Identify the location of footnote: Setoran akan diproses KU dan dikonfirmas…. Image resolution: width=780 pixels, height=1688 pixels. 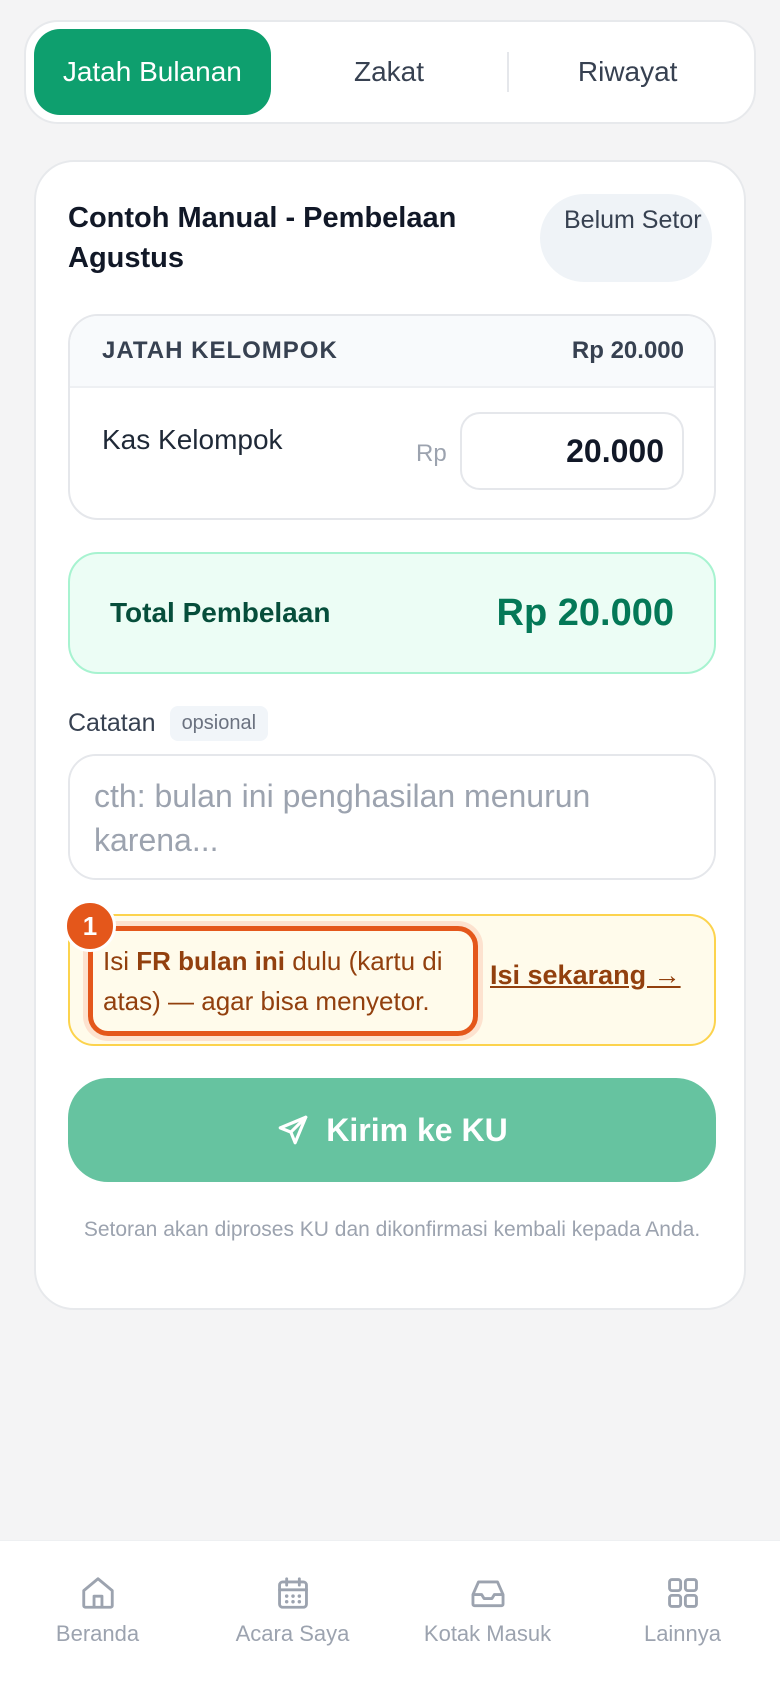
(392, 1229).